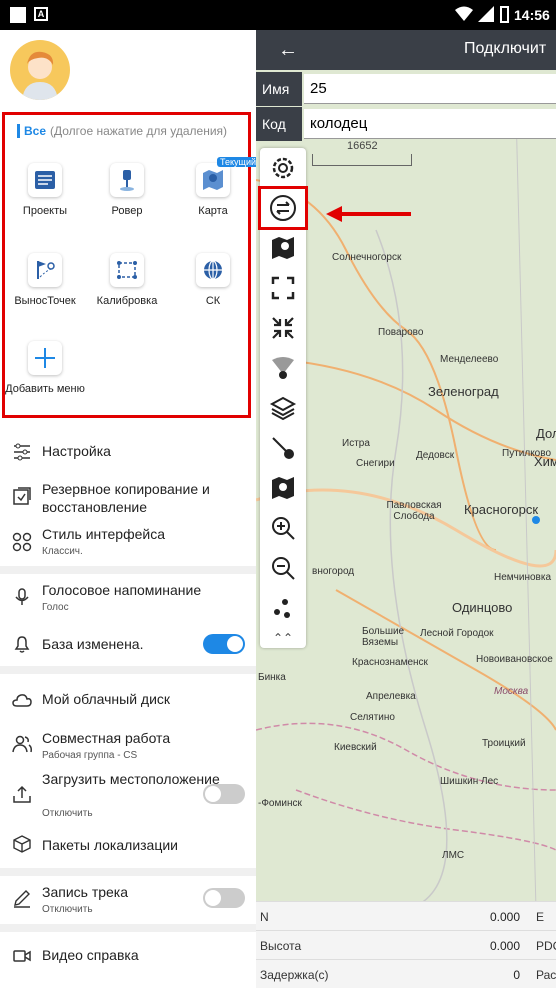 This screenshot has width=556, height=988. I want to click on base-changed-toggle, so click(224, 644).